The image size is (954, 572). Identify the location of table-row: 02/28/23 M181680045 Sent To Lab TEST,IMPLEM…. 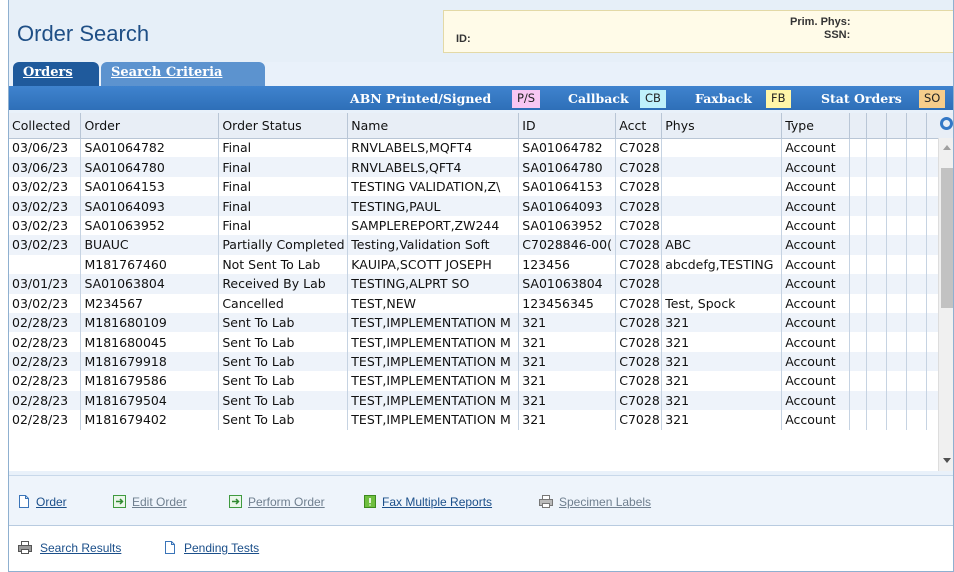
(481, 342).